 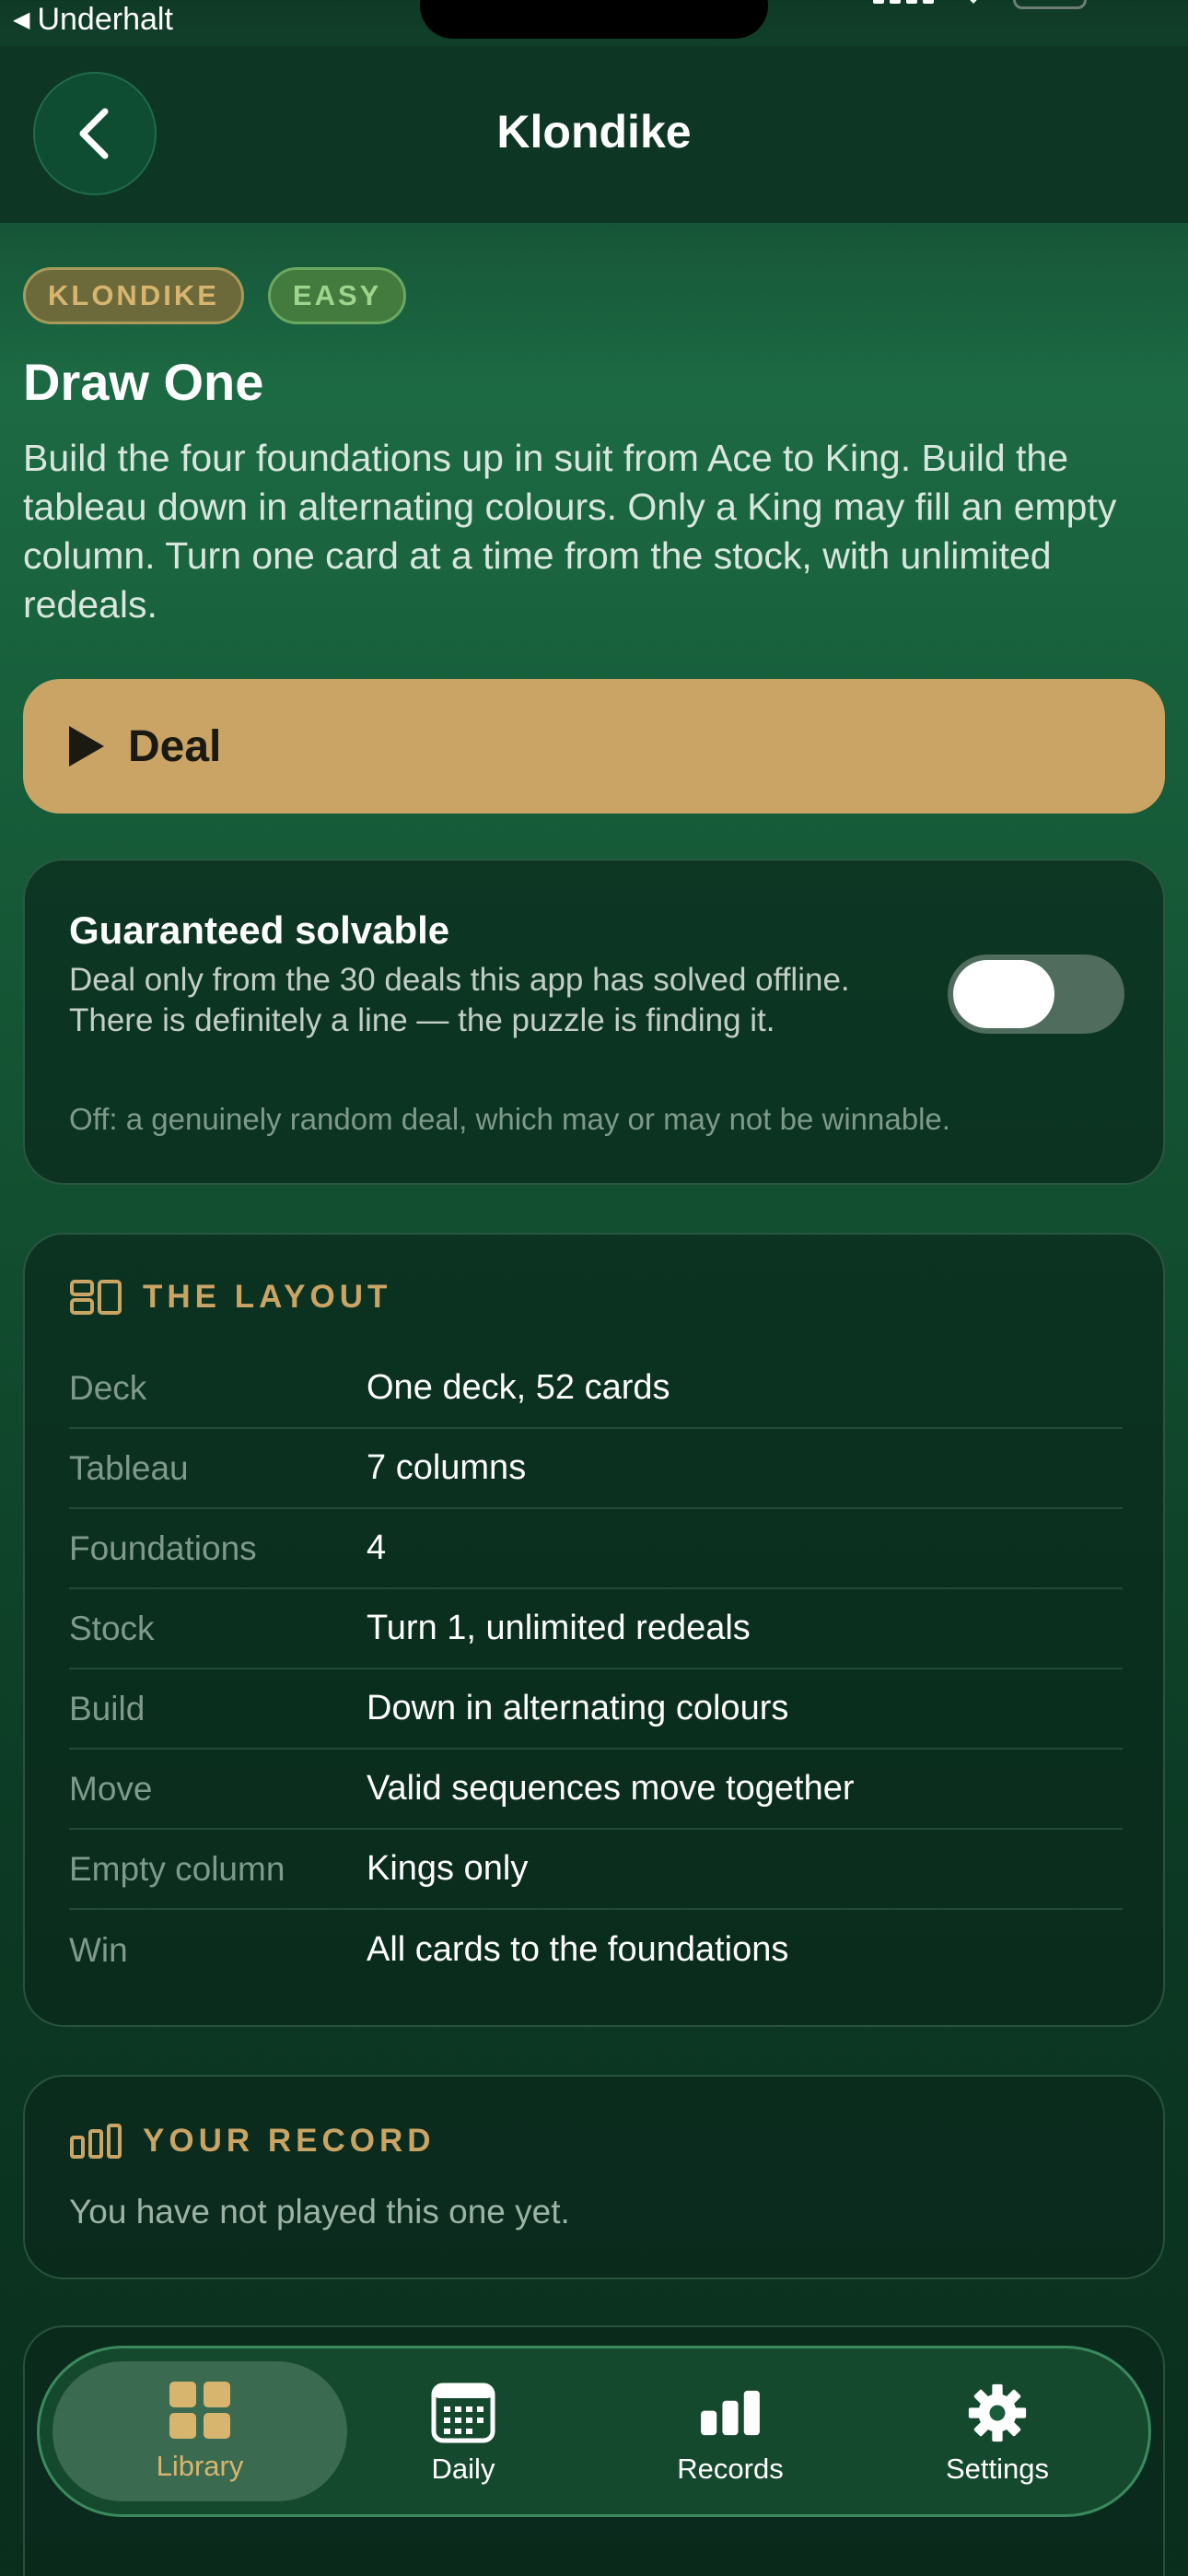 I want to click on deal-button-label: Deal, so click(x=175, y=746).